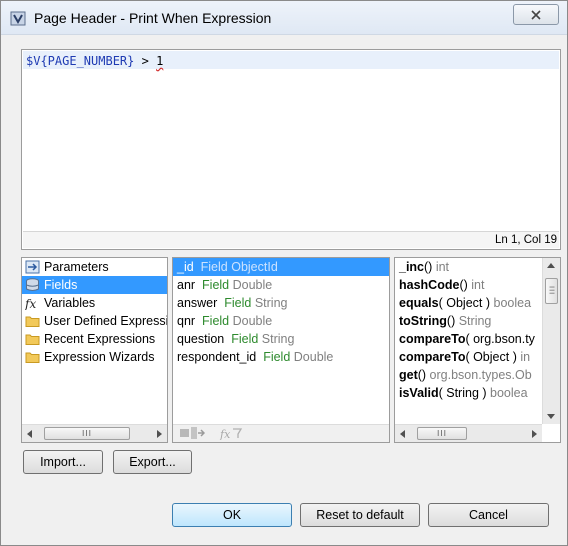 The width and height of the screenshot is (568, 546). I want to click on close-button, so click(536, 14).